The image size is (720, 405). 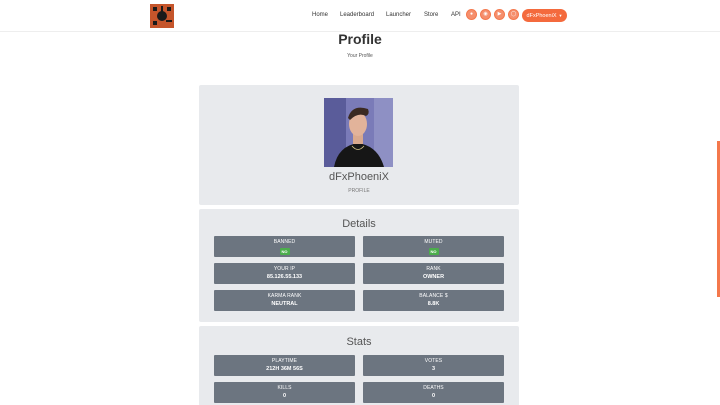 I want to click on other-social-icon: ◯, so click(x=513, y=14).